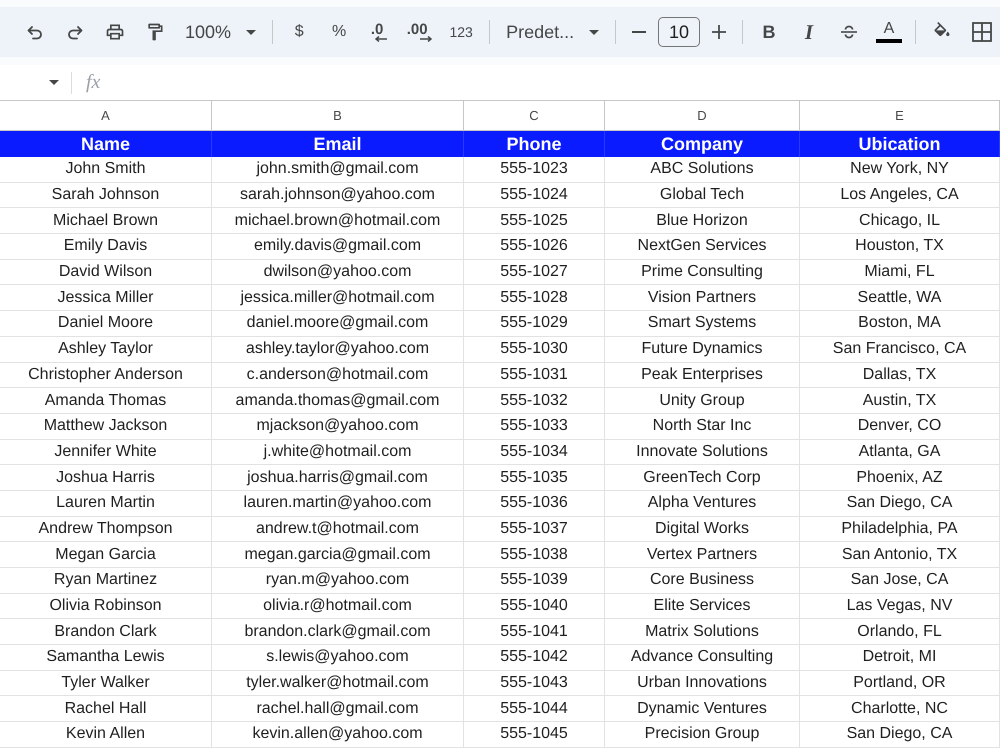  Describe the element at coordinates (534, 529) in the screenshot. I see `table-cell: 555-1037` at that location.